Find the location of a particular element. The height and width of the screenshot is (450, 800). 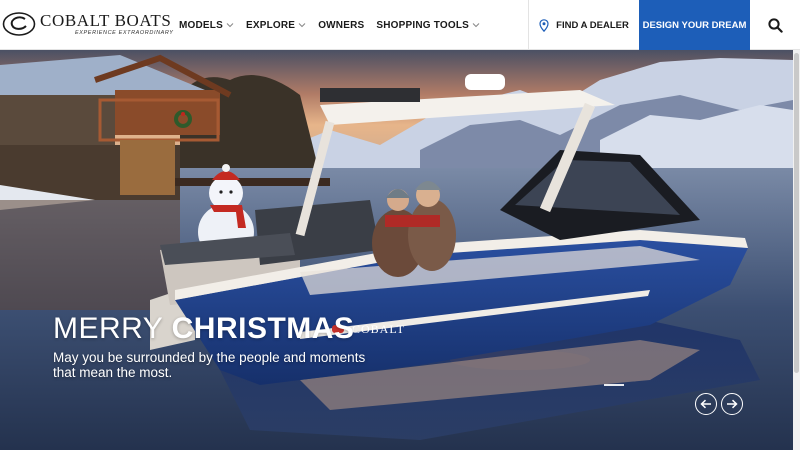

map-pin-icon is located at coordinates (544, 25).